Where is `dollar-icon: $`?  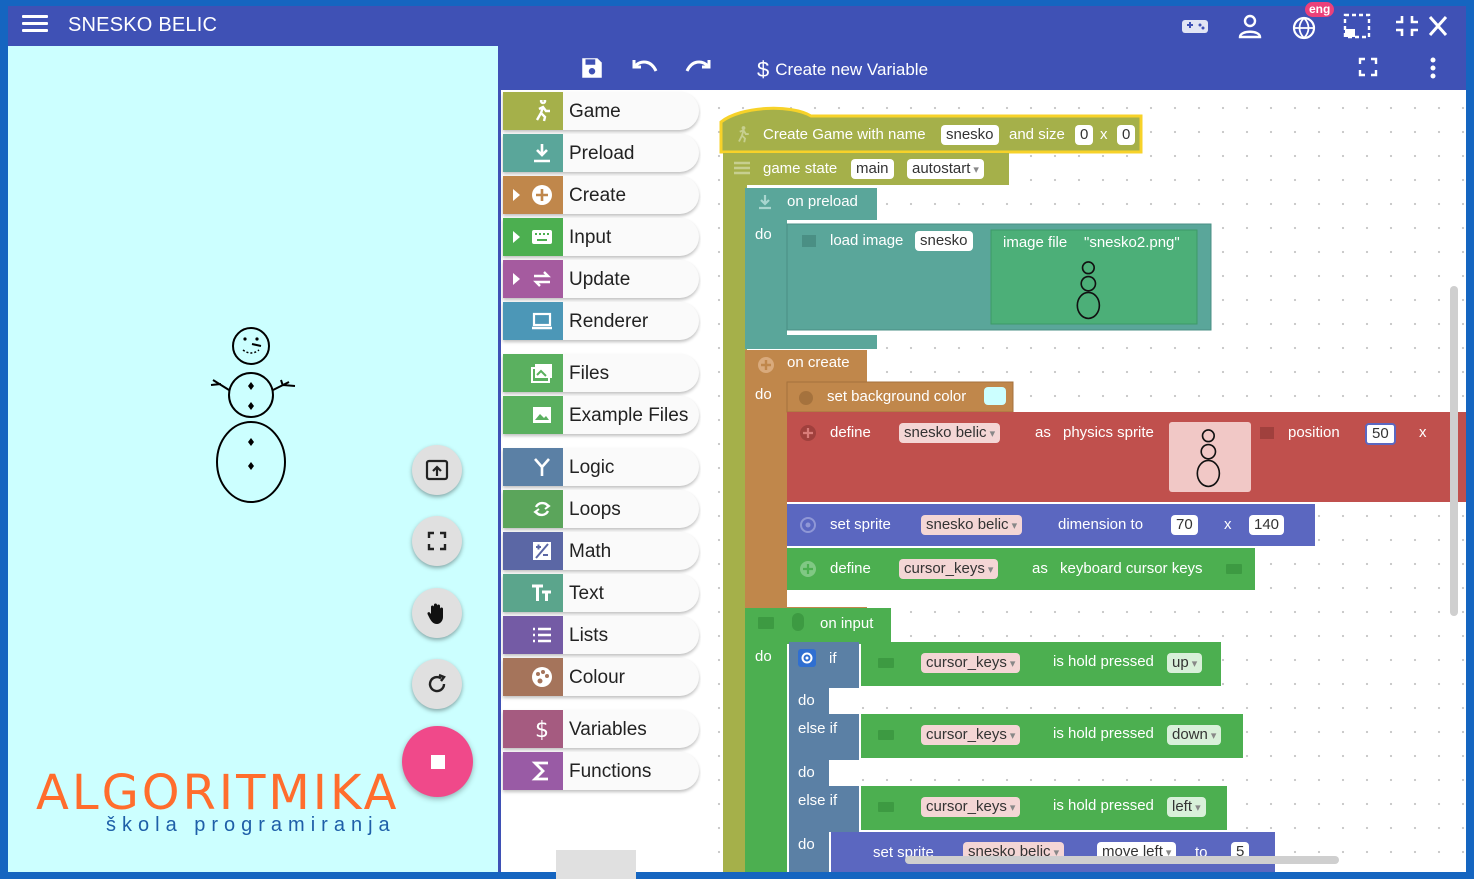 dollar-icon: $ is located at coordinates (763, 69).